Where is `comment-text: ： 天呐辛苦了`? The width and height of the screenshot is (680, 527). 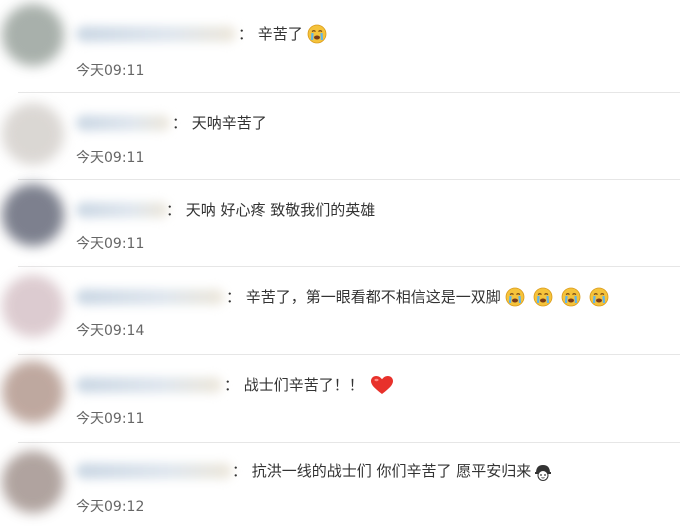 comment-text: ： 天呐辛苦了 is located at coordinates (219, 123).